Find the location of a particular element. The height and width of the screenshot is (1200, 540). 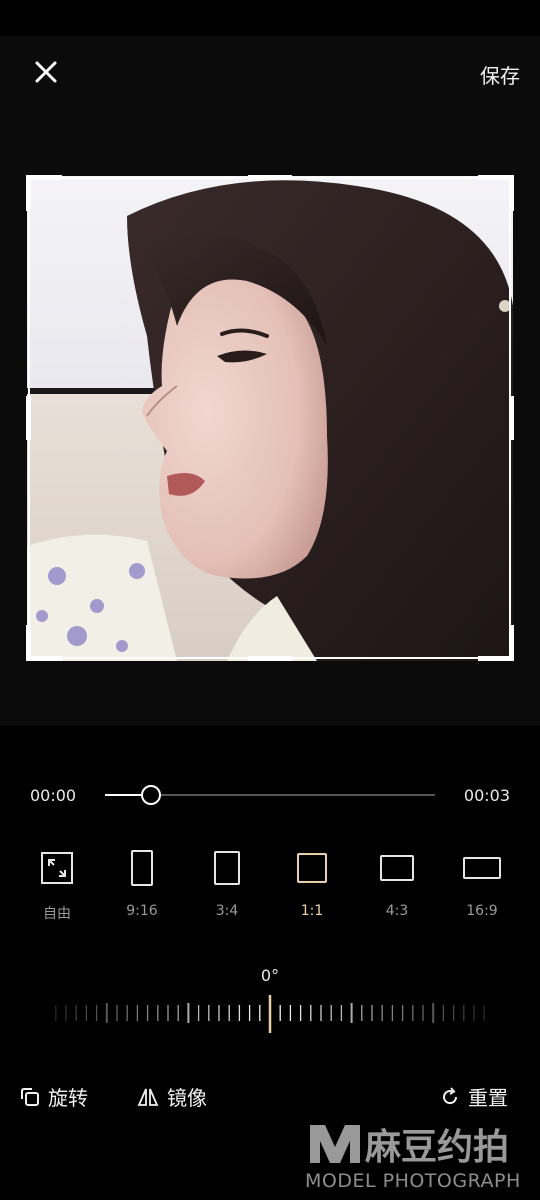

reset-button: 重置 is located at coordinates (474, 1096).